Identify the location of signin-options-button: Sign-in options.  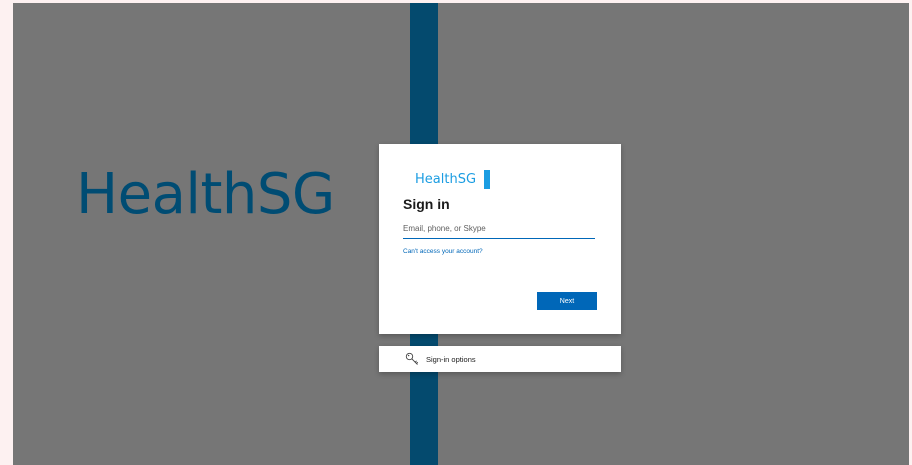
(500, 359).